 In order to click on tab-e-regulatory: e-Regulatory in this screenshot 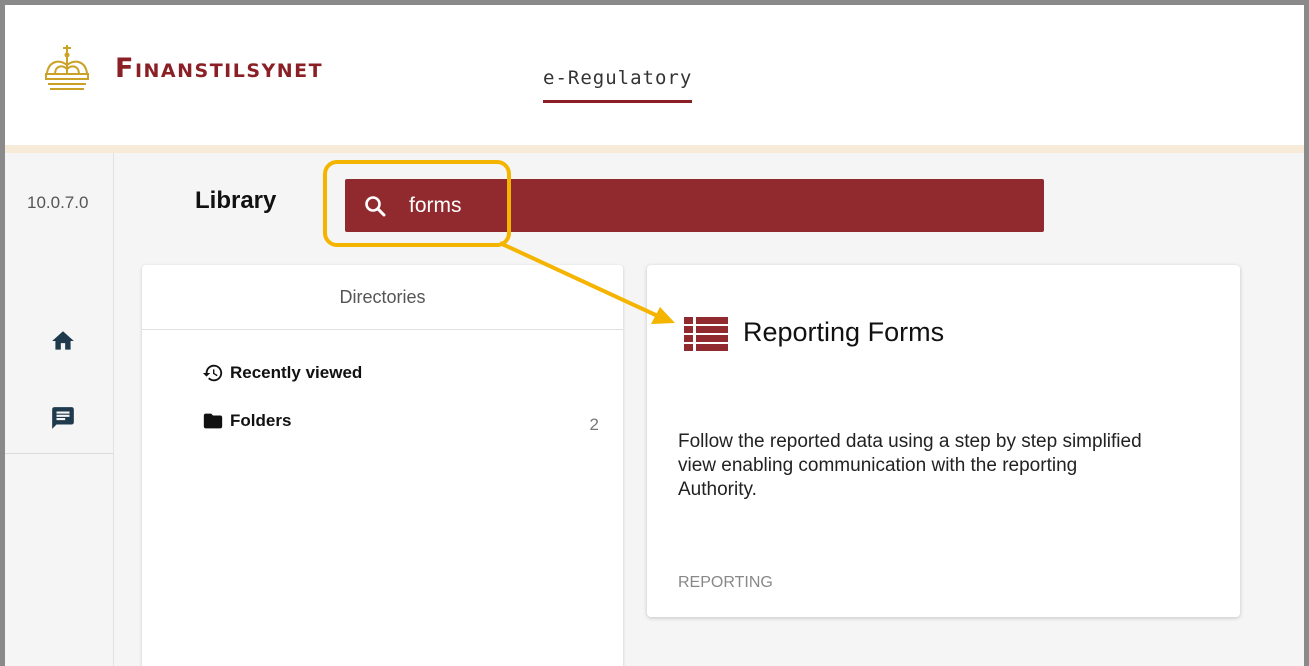, I will do `click(618, 85)`.